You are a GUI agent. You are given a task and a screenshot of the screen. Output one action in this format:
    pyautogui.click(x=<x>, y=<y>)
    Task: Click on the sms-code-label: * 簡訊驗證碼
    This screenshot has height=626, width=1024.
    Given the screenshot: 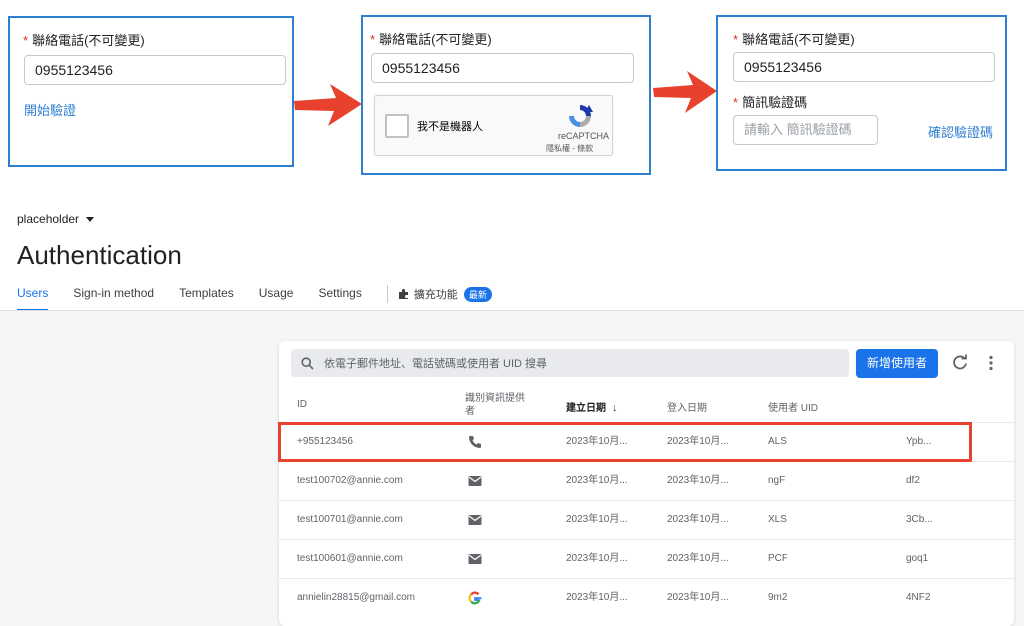 What is the action you would take?
    pyautogui.click(x=770, y=101)
    